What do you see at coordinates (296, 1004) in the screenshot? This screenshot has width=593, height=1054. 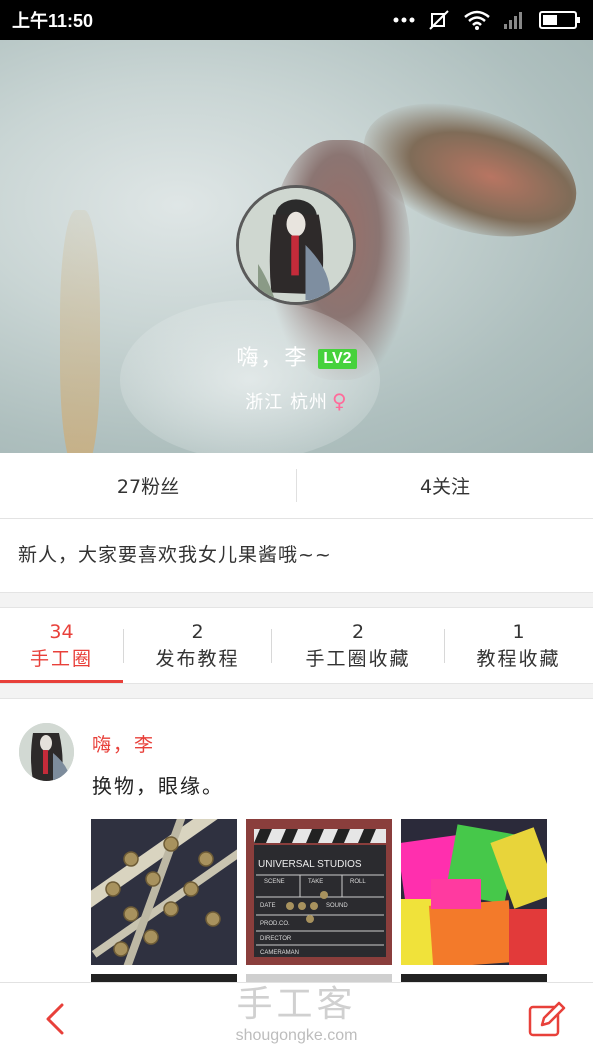 I see `watermark-logo: 手工客` at bounding box center [296, 1004].